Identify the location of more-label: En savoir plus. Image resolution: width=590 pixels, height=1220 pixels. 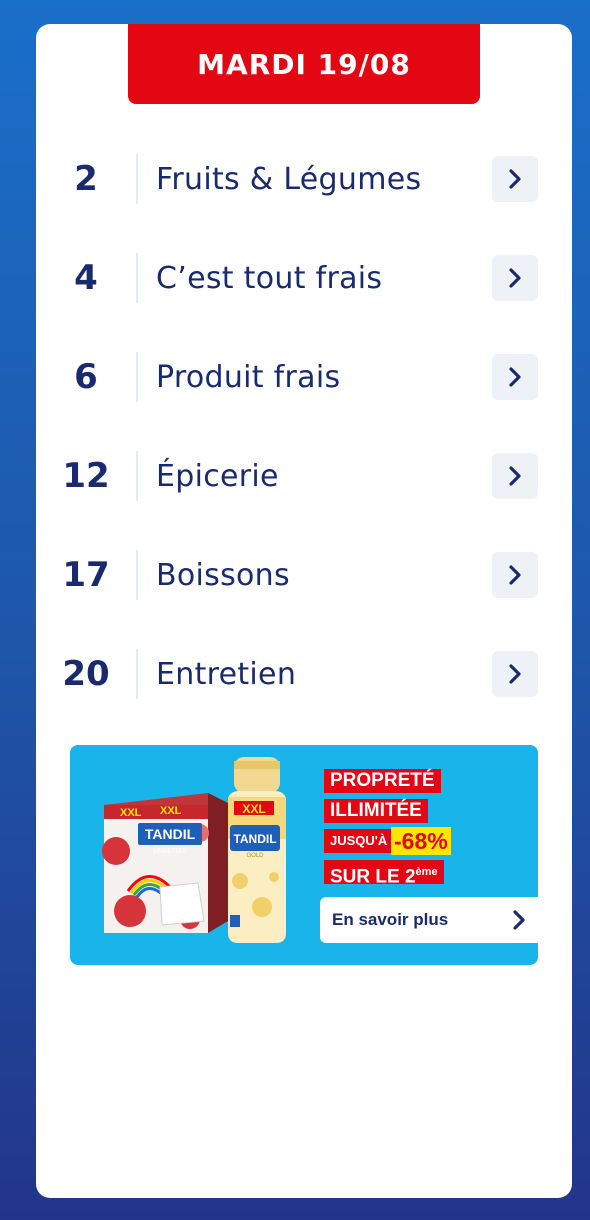
(390, 919).